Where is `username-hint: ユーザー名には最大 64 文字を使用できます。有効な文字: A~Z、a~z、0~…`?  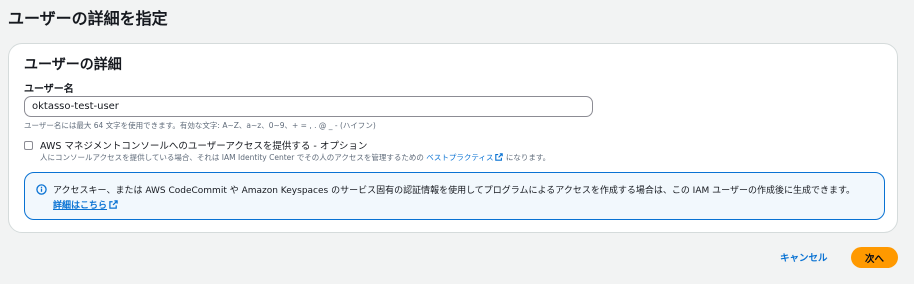
username-hint: ユーザー名には最大 64 文字を使用できます。有効な文字: A~Z、a~z、0~… is located at coordinates (200, 125).